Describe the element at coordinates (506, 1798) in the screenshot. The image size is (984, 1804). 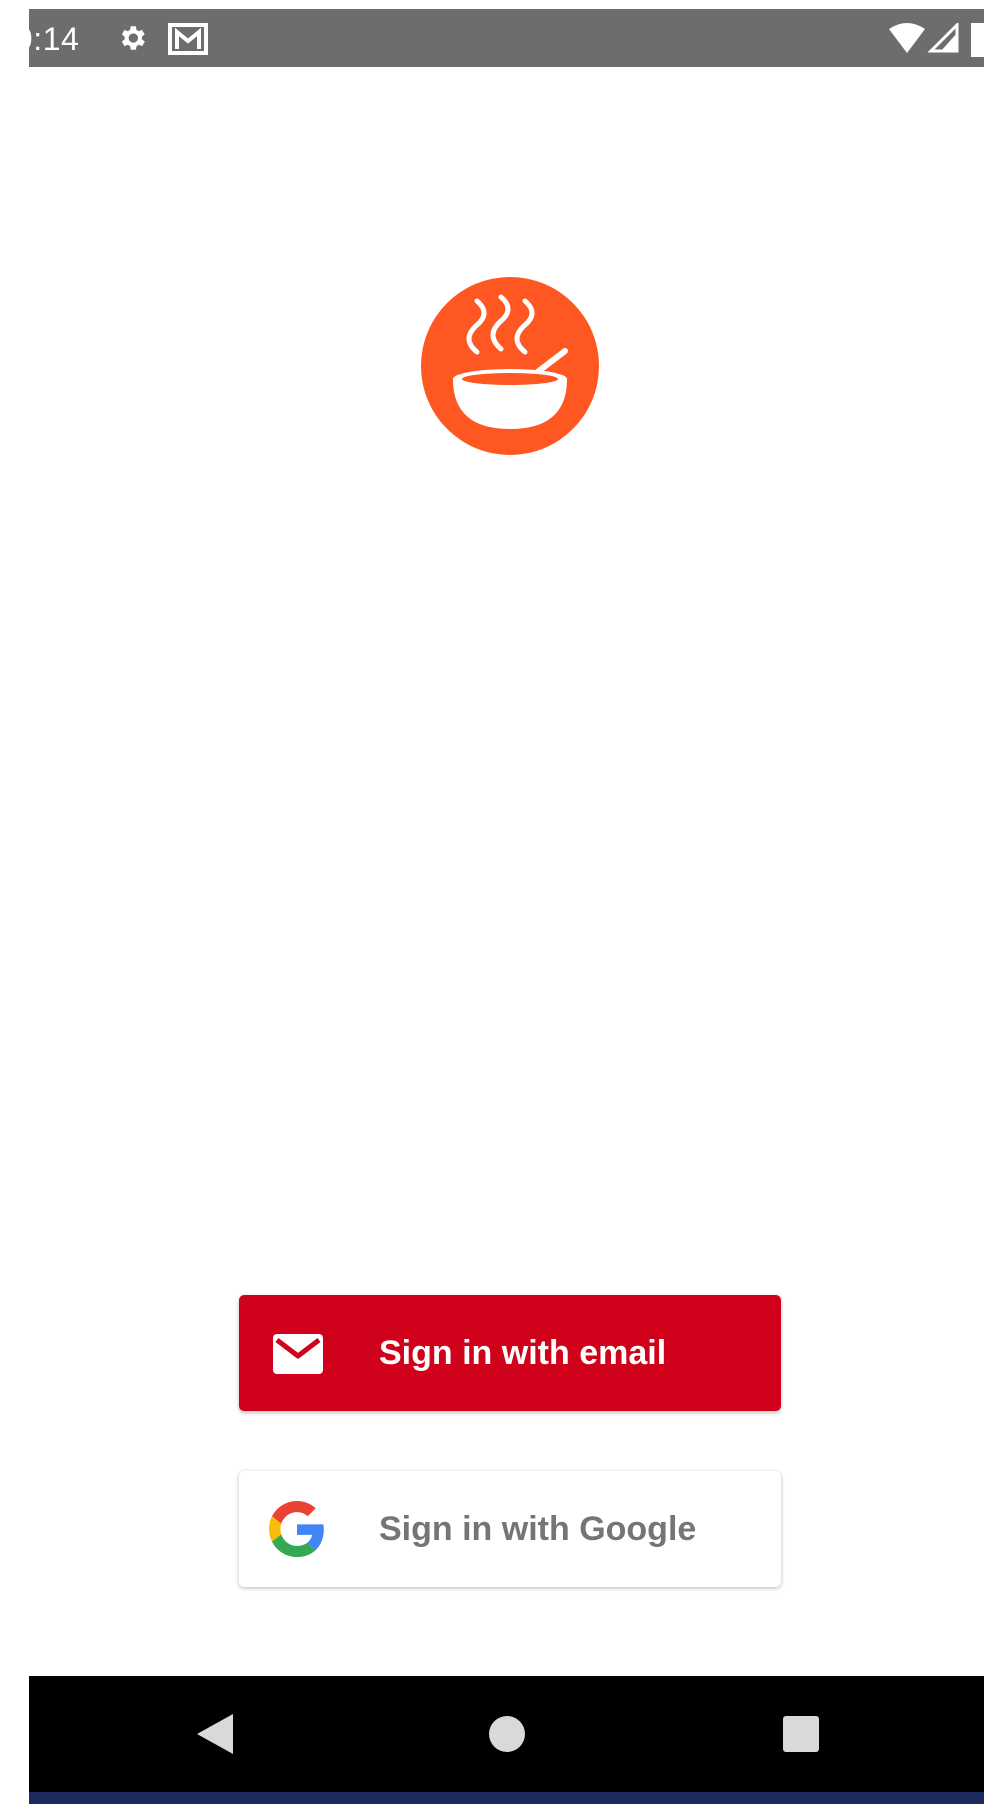
I see `bottom-strip` at that location.